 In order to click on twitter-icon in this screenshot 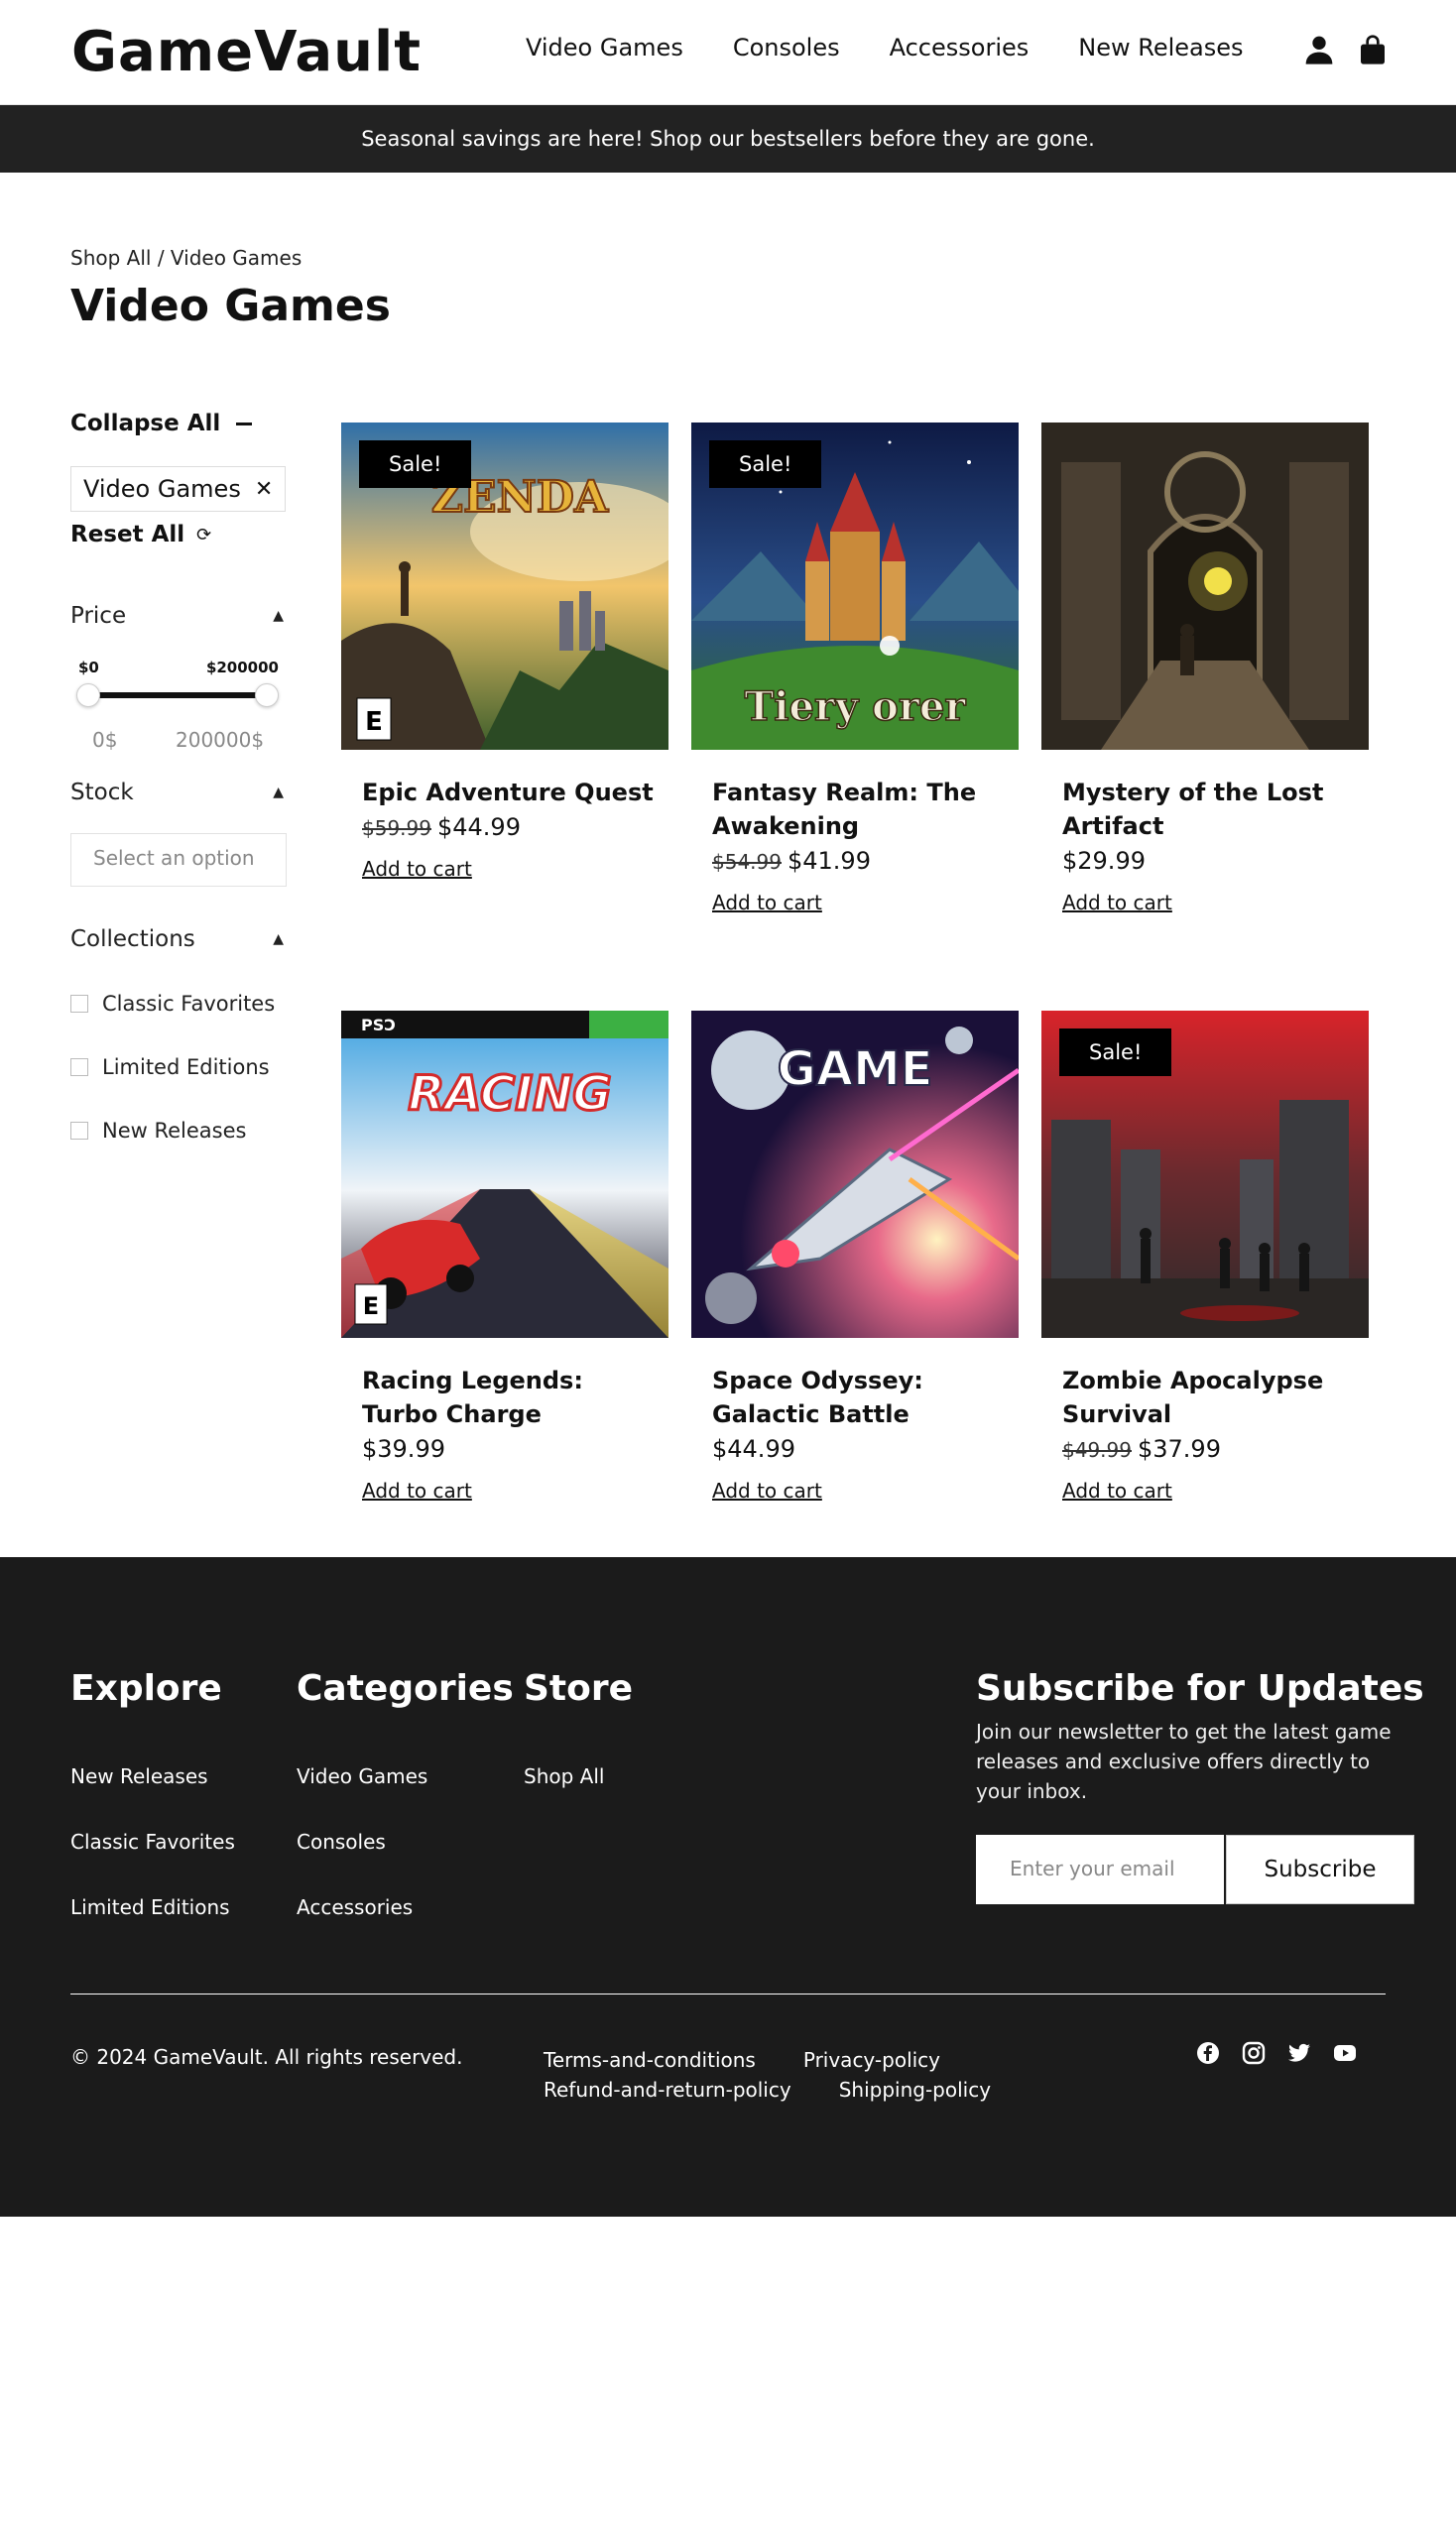, I will do `click(1299, 2053)`.